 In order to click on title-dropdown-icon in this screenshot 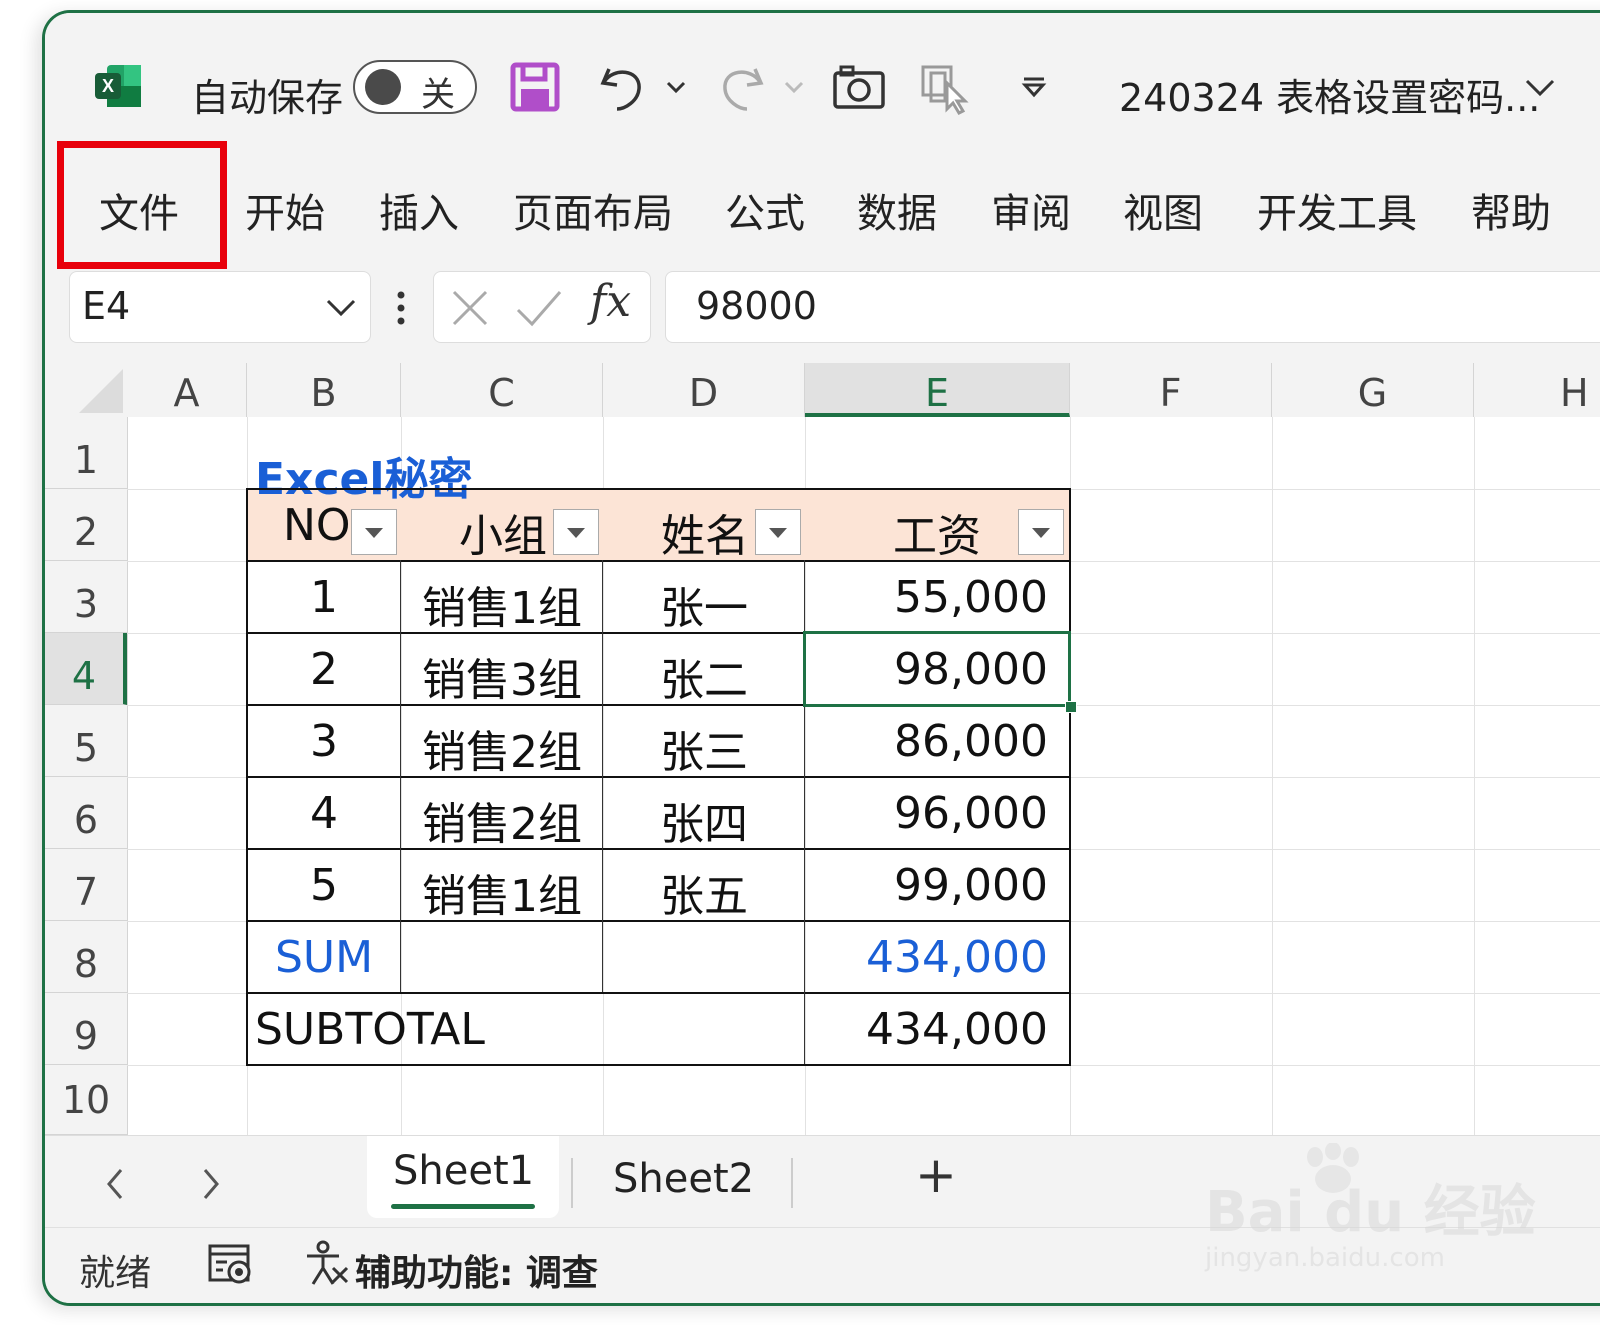, I will do `click(1540, 87)`.